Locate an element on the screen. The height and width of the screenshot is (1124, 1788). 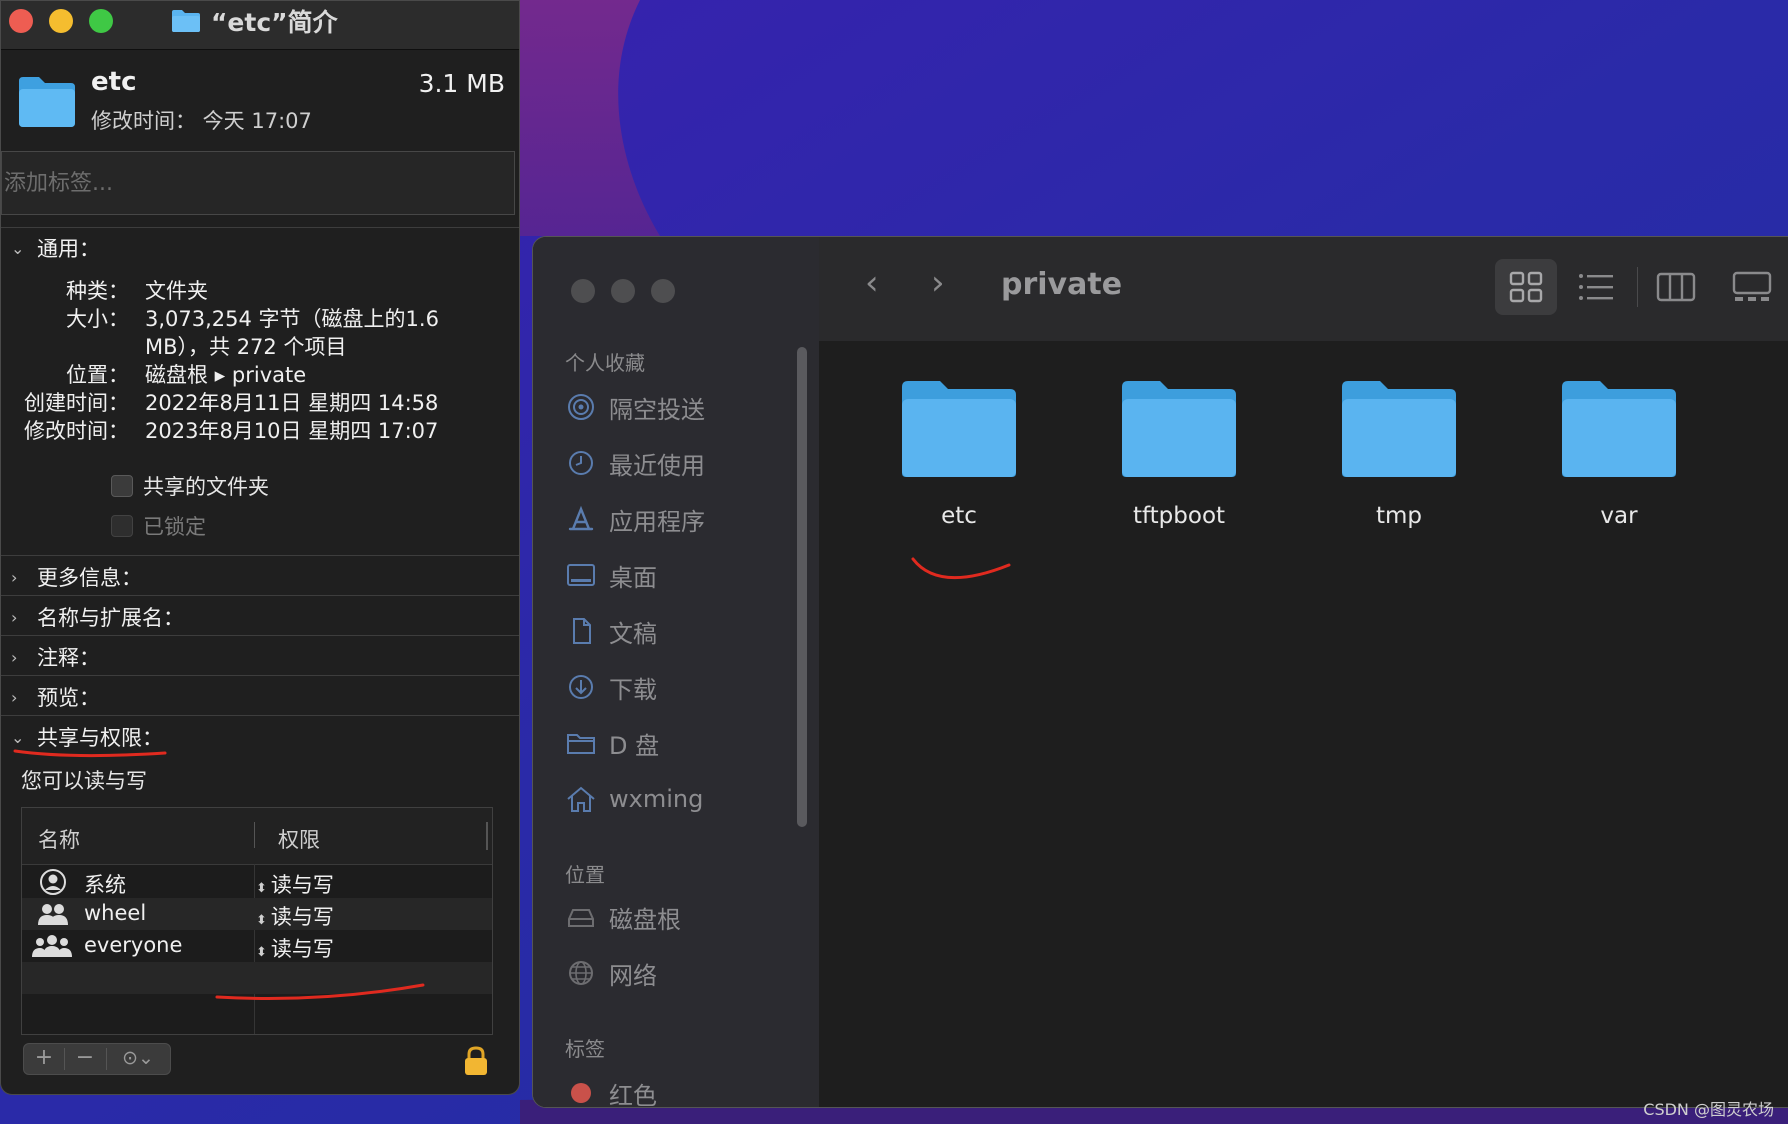
folder-item-var: var is located at coordinates (1619, 453).